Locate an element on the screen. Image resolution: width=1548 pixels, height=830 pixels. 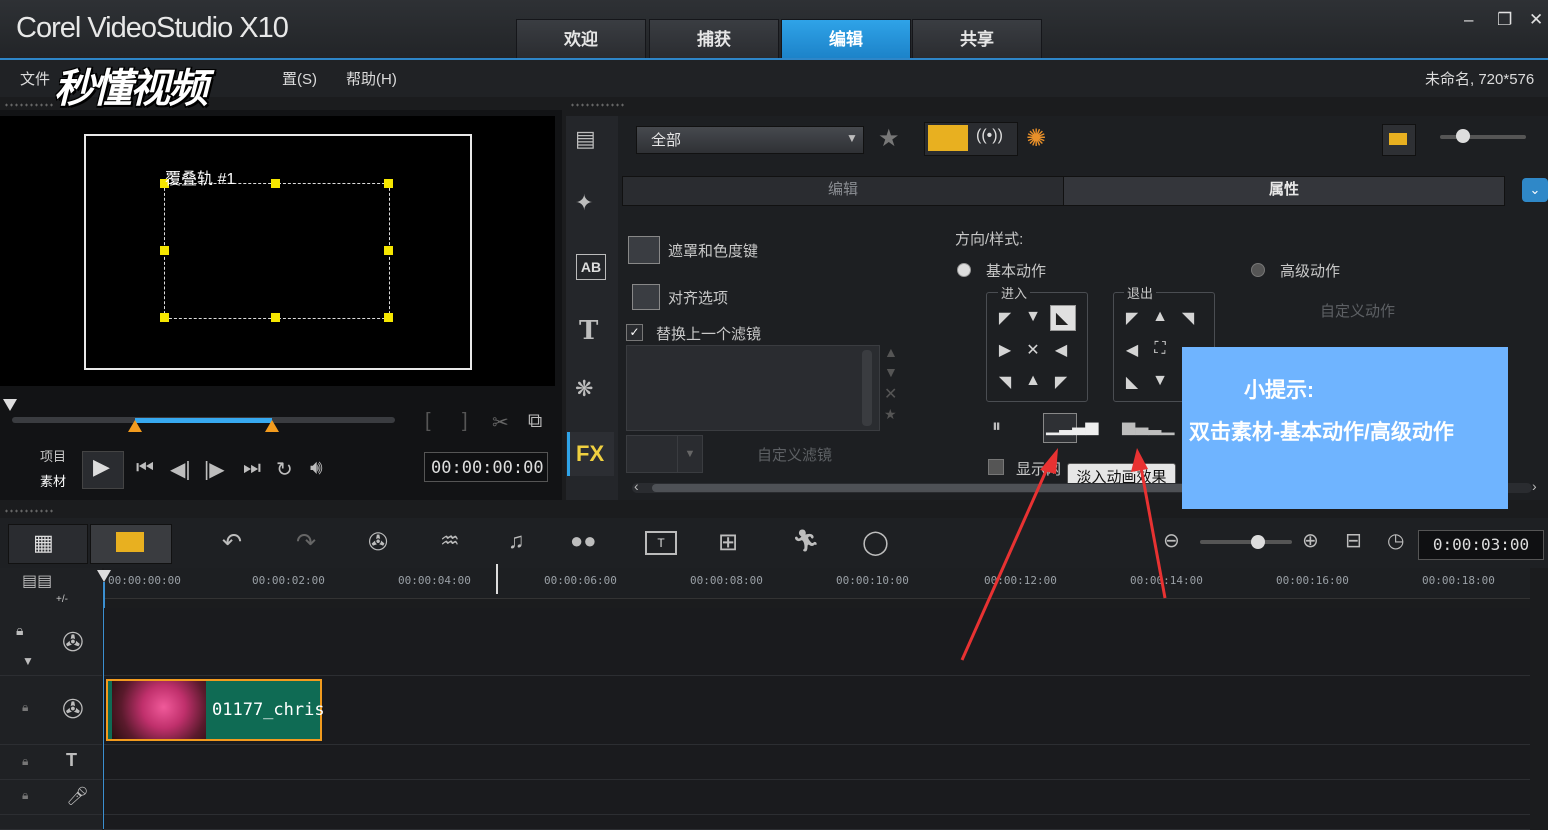
time-remapping-icon: 🏃︎ is located at coordinates (806, 541).